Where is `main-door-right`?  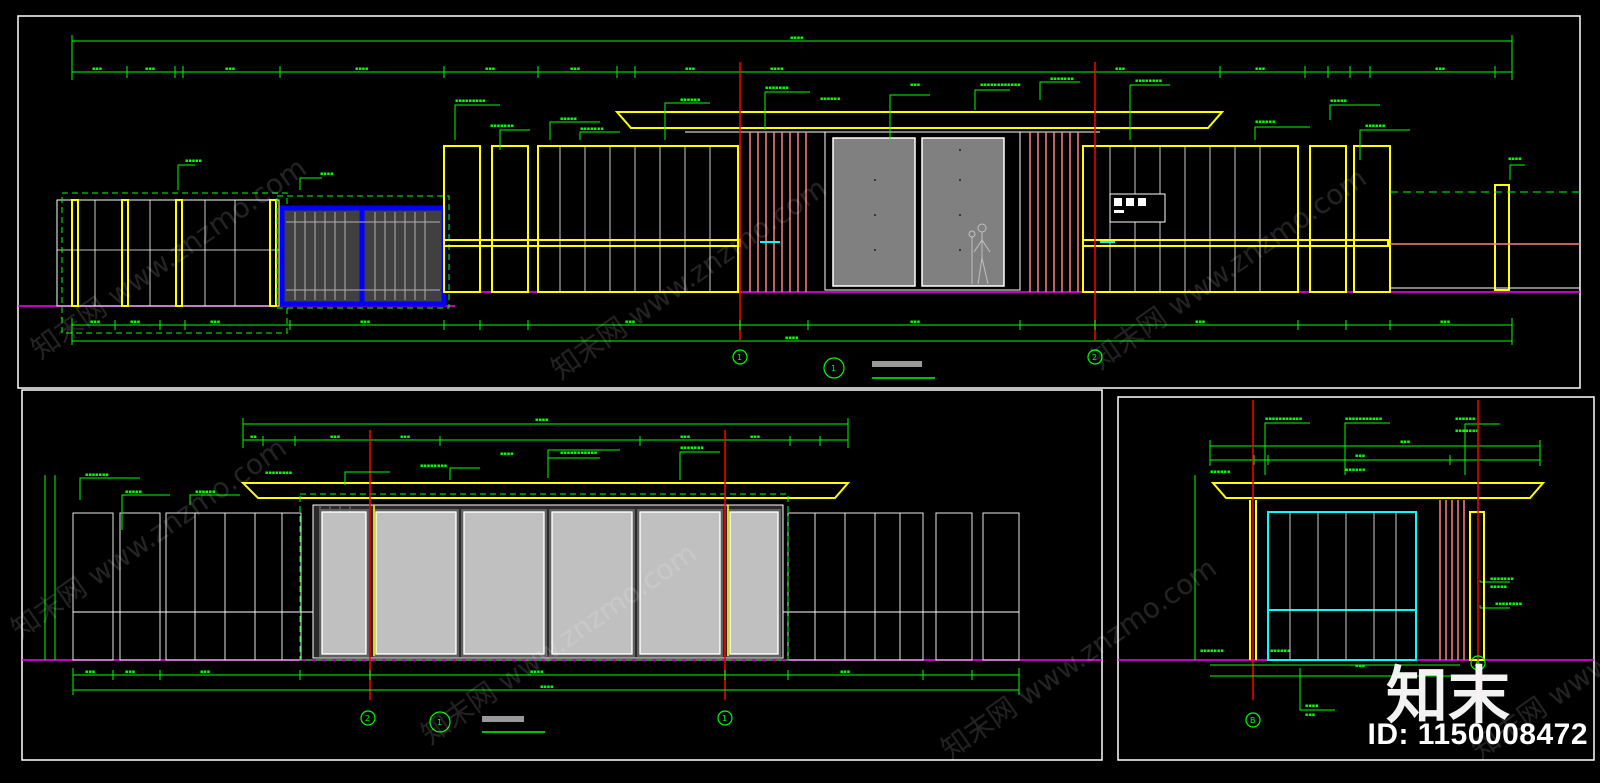
main-door-right is located at coordinates (963, 212).